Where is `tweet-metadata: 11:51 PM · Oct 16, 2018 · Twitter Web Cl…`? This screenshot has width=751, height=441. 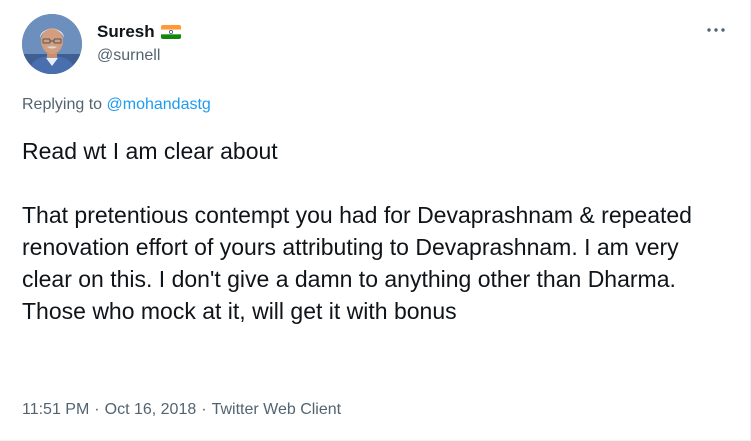
tweet-metadata: 11:51 PM · Oct 16, 2018 · Twitter Web Cl… is located at coordinates (181, 410).